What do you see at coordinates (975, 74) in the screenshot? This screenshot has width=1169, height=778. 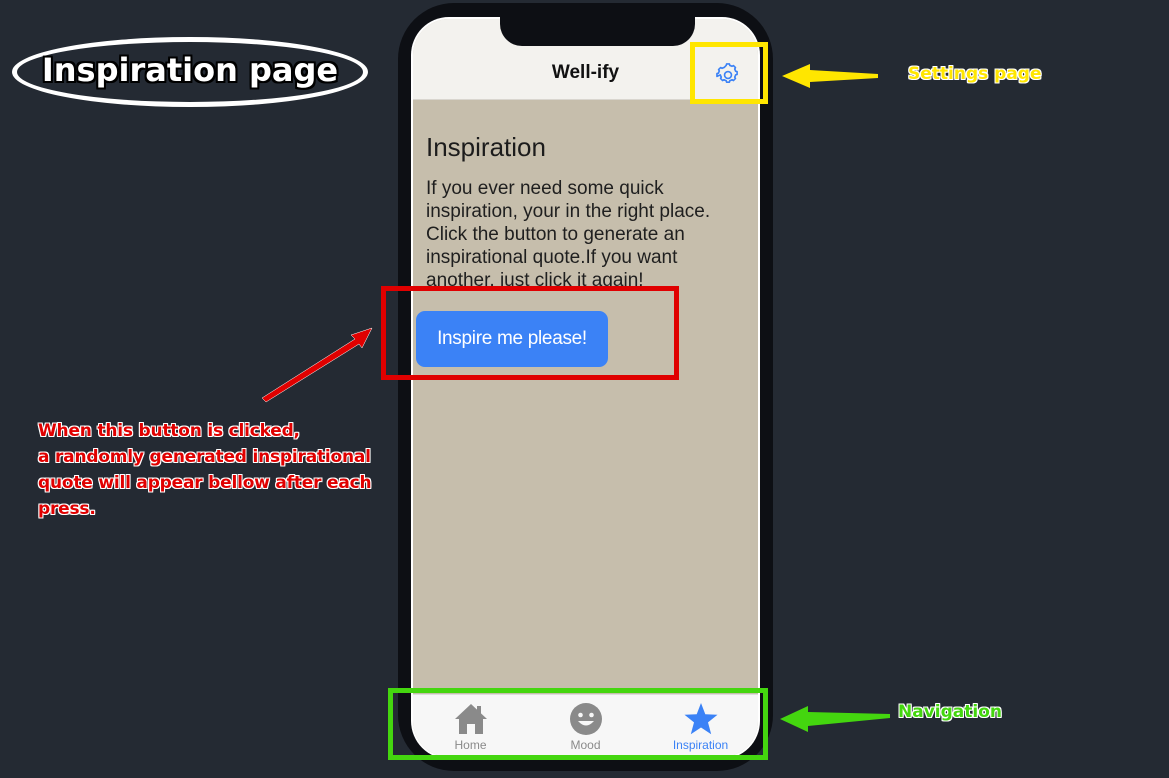 I see `settings-annotation: Settings page` at bounding box center [975, 74].